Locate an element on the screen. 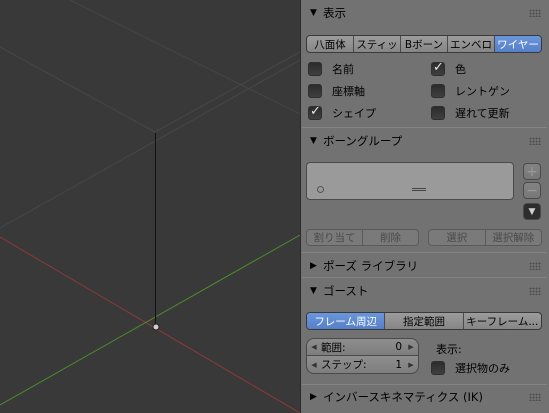 Image resolution: width=549 pixels, height=413 pixels. ghost-type-in-range: 指定範囲 is located at coordinates (424, 321).